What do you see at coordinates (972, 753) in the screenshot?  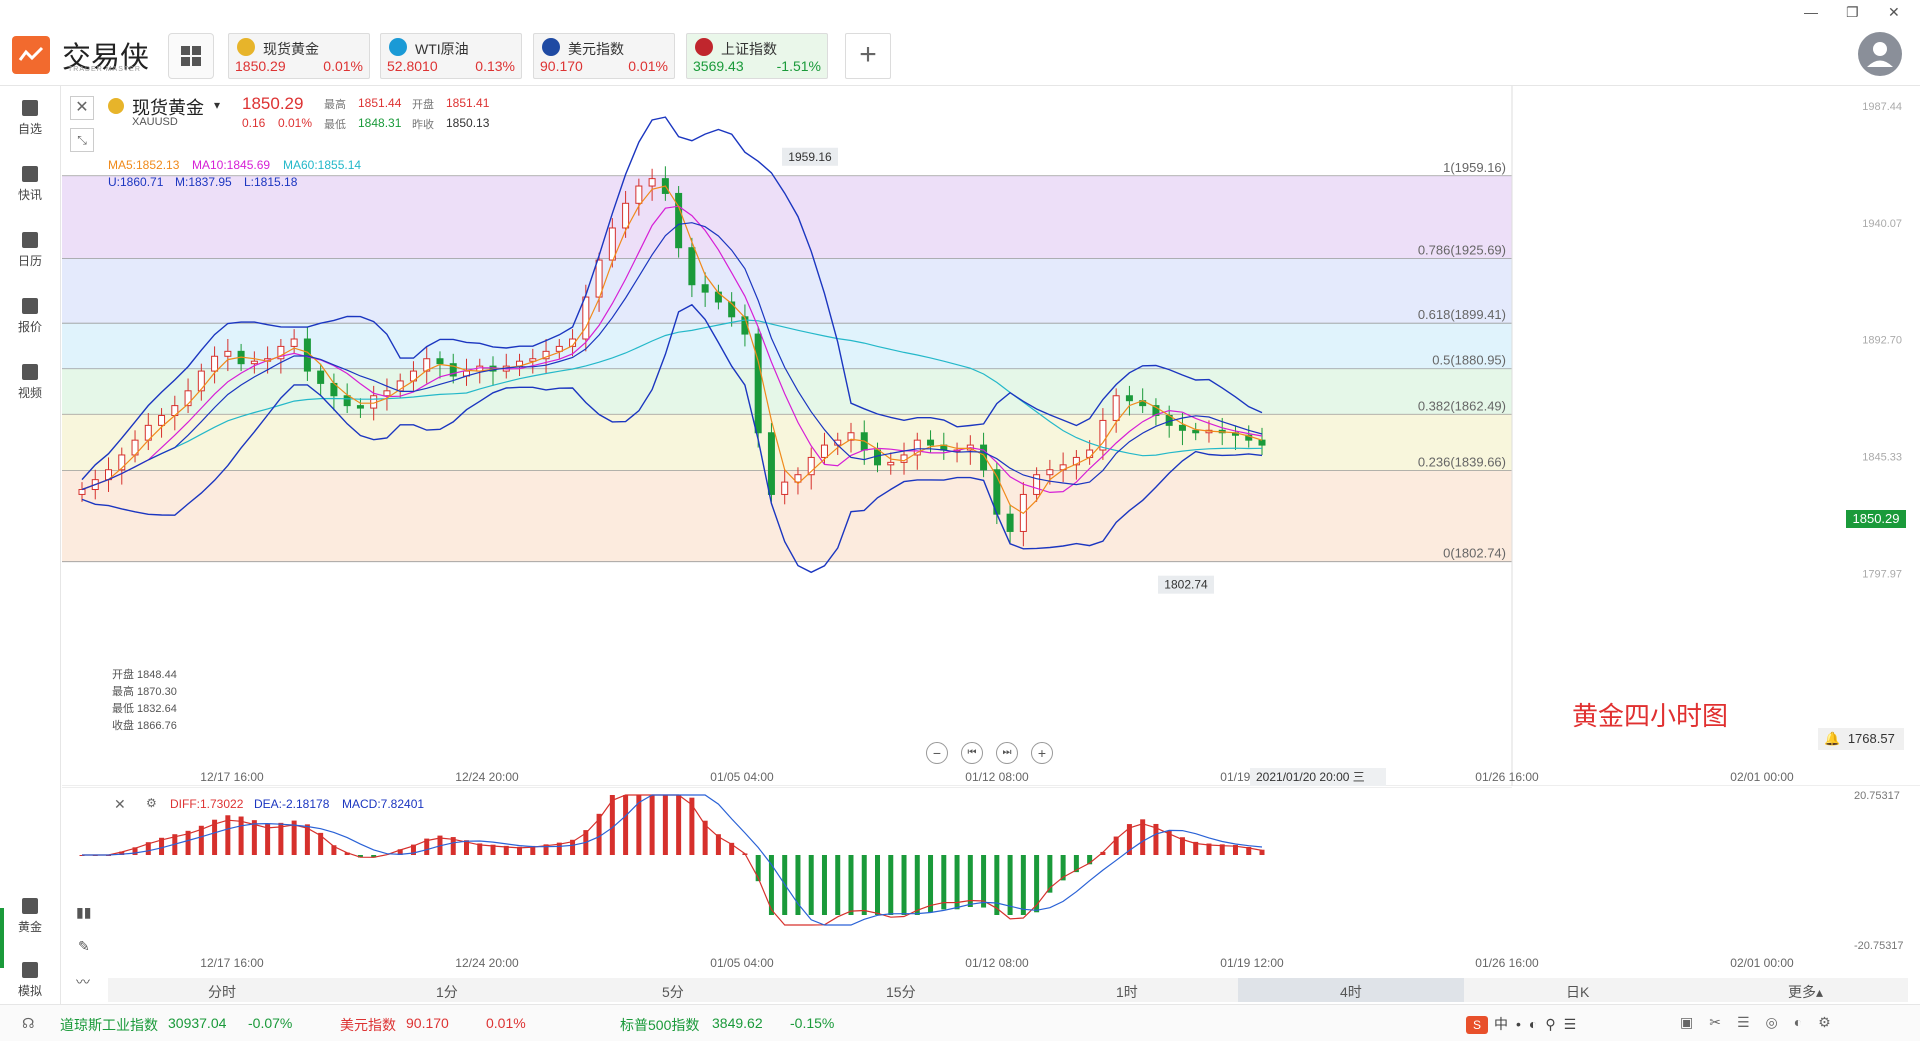 I see `rewind-icon: ⏮` at bounding box center [972, 753].